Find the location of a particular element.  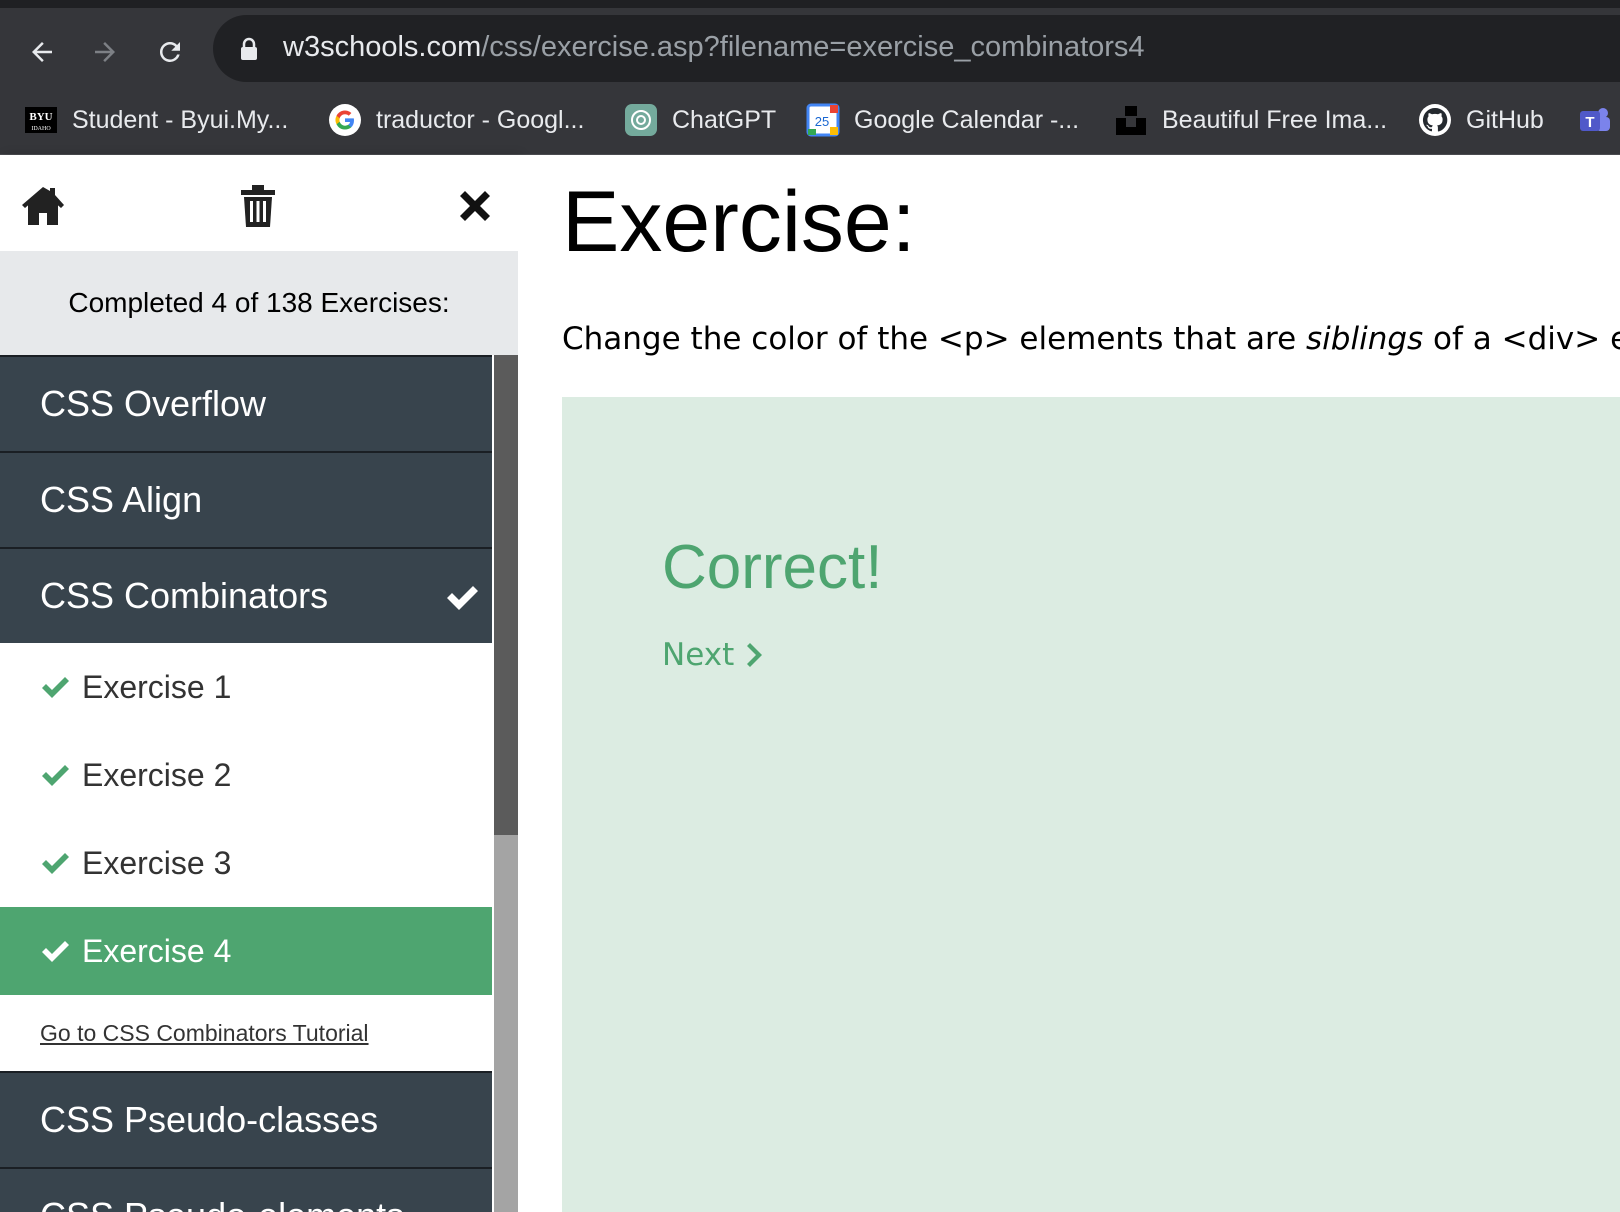

trash-icon is located at coordinates (258, 206).